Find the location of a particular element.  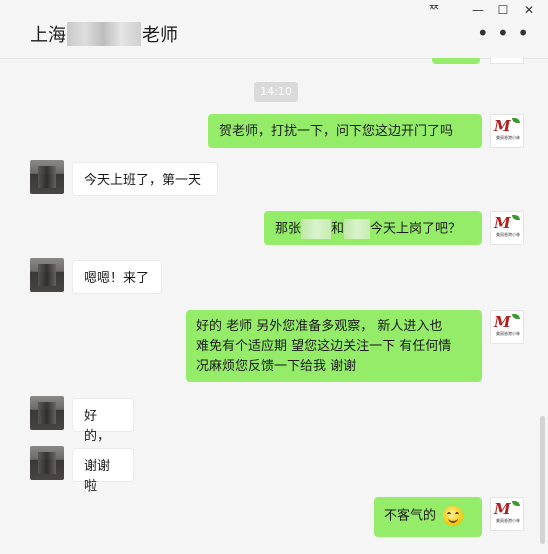

message-line: 难免有个适应期 望您这边关注一下 有任何情 is located at coordinates (324, 346).